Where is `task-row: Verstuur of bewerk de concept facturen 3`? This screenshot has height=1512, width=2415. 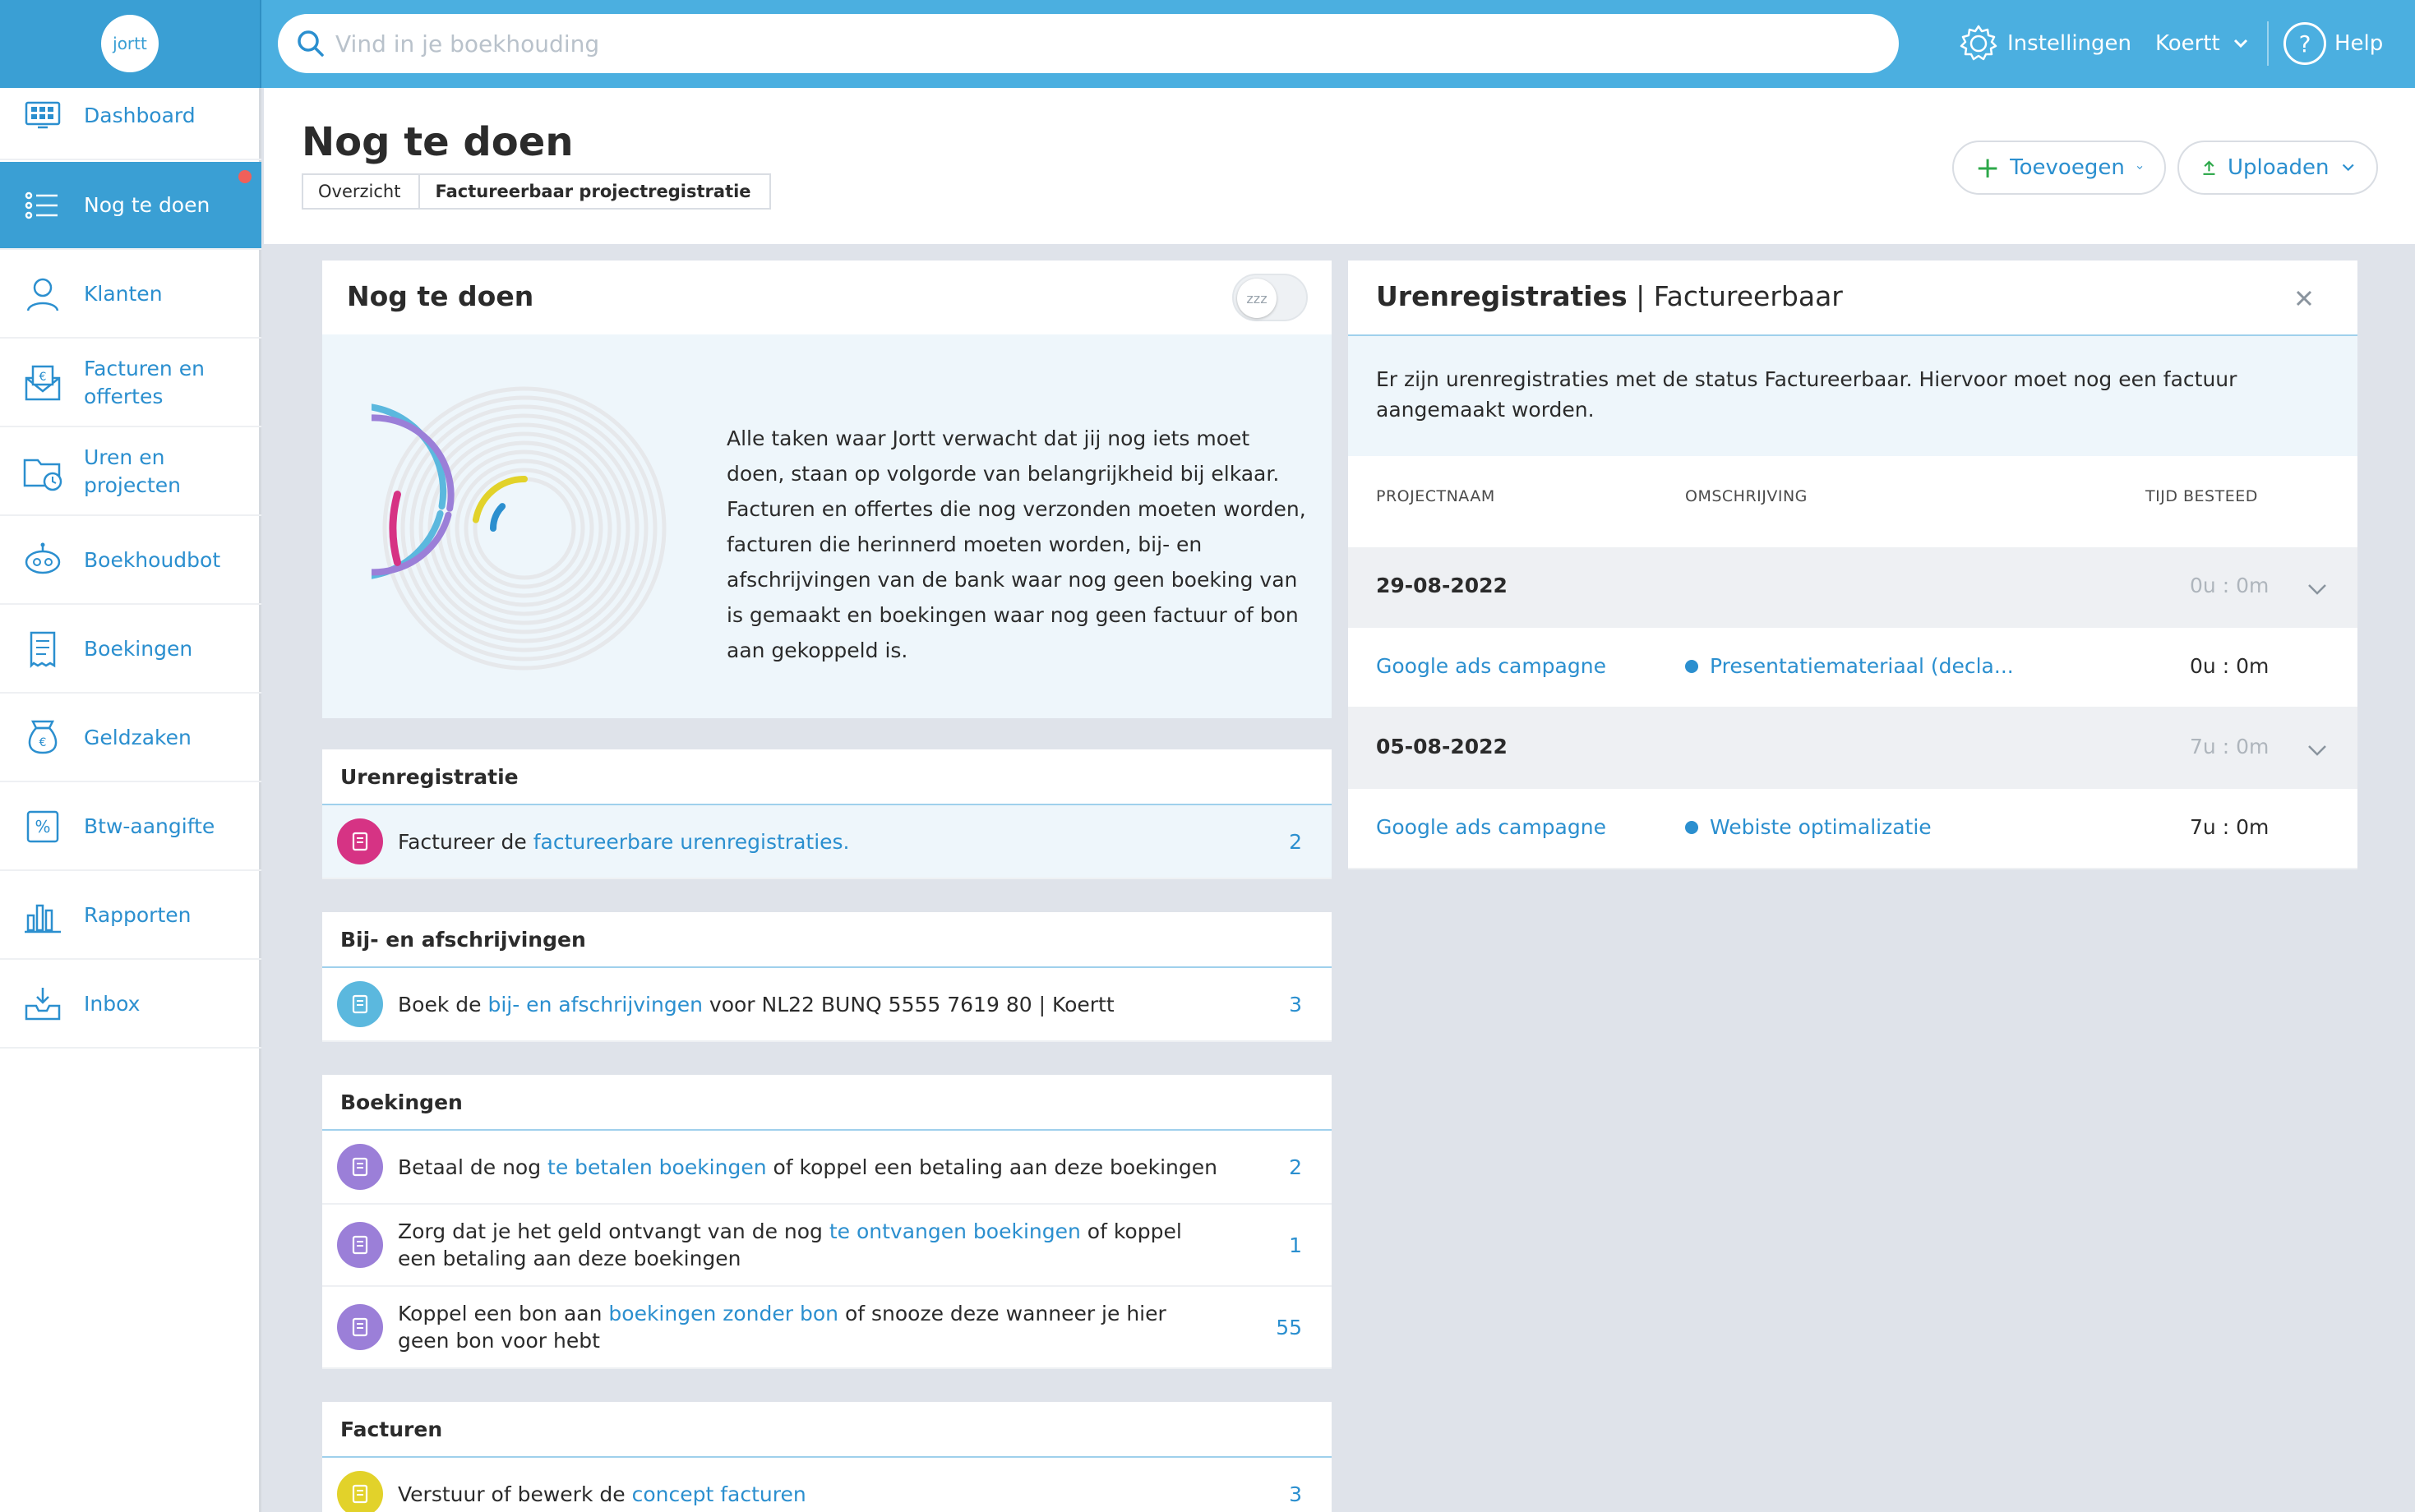 task-row: Verstuur of bewerk de concept facturen 3 is located at coordinates (827, 1485).